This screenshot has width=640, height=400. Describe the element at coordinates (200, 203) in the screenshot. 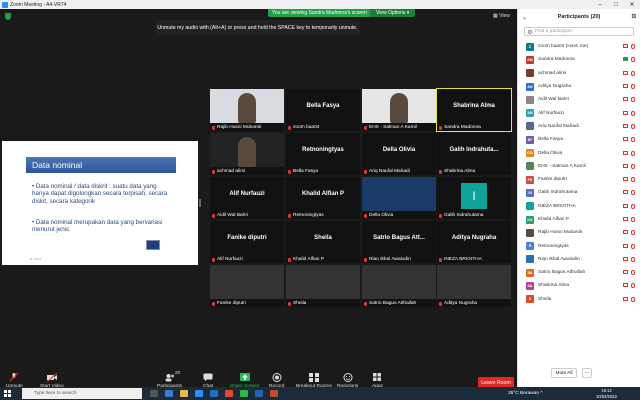

I see `split-drag-handle` at that location.